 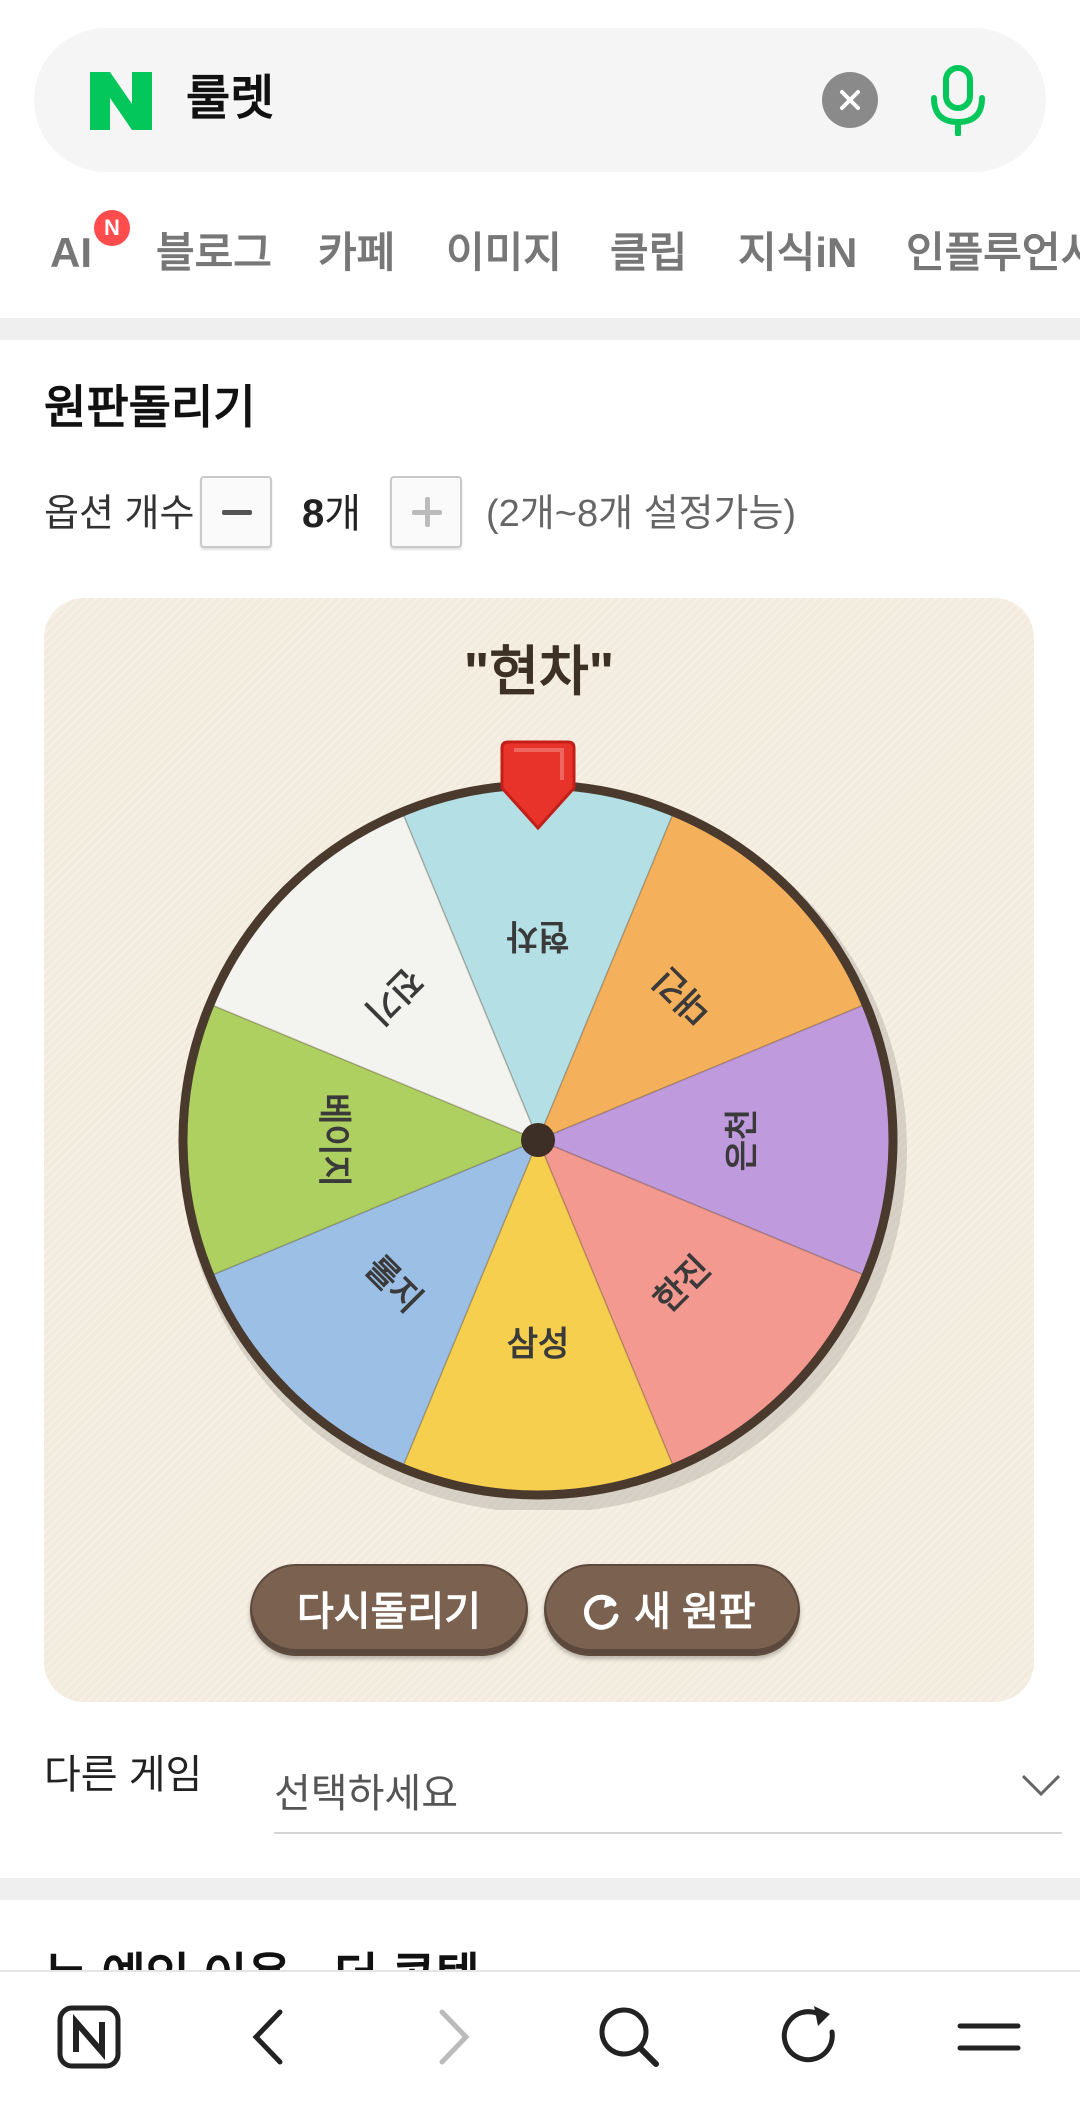 What do you see at coordinates (538, 785) in the screenshot?
I see `pointer-icon` at bounding box center [538, 785].